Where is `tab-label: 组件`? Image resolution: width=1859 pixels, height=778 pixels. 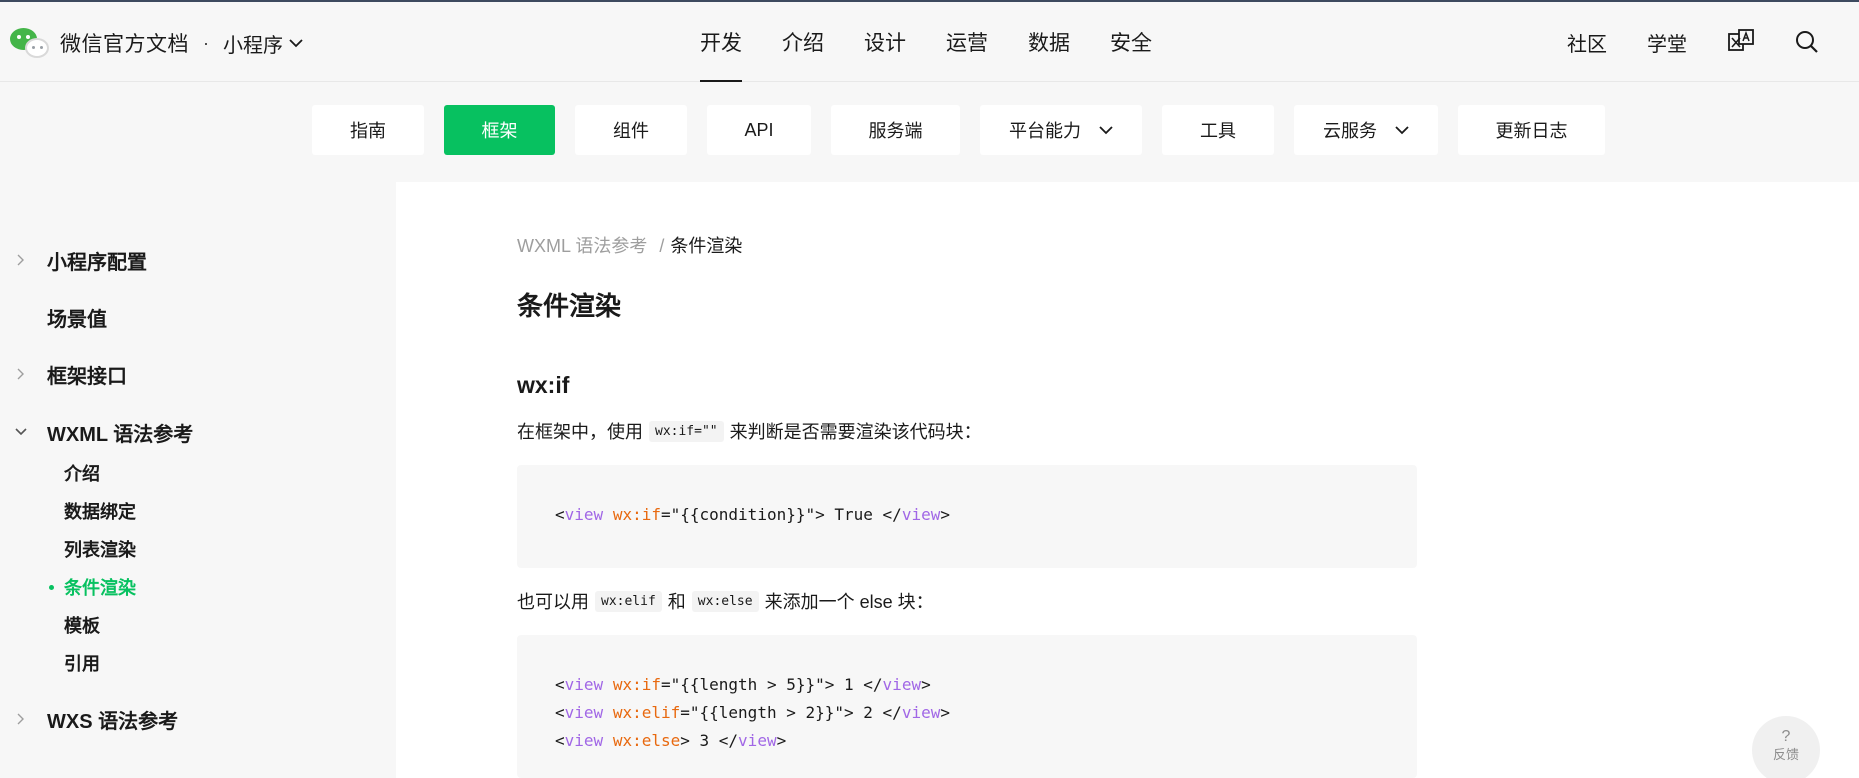 tab-label: 组件 is located at coordinates (631, 131).